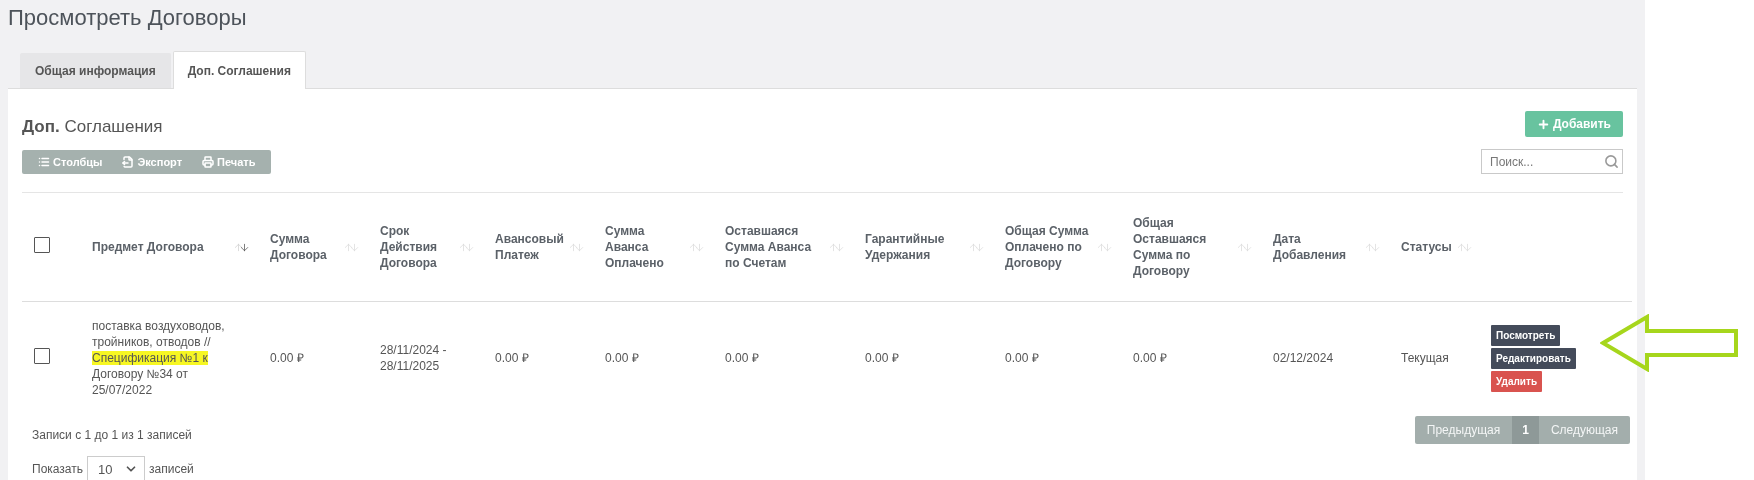  What do you see at coordinates (1543, 124) in the screenshot?
I see `plus-icon` at bounding box center [1543, 124].